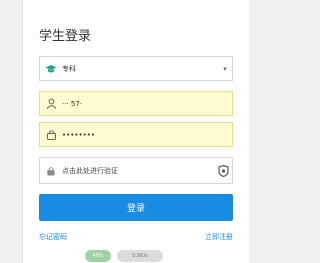 The width and height of the screenshot is (320, 263). I want to click on account-value: ··· 57·, so click(72, 103).